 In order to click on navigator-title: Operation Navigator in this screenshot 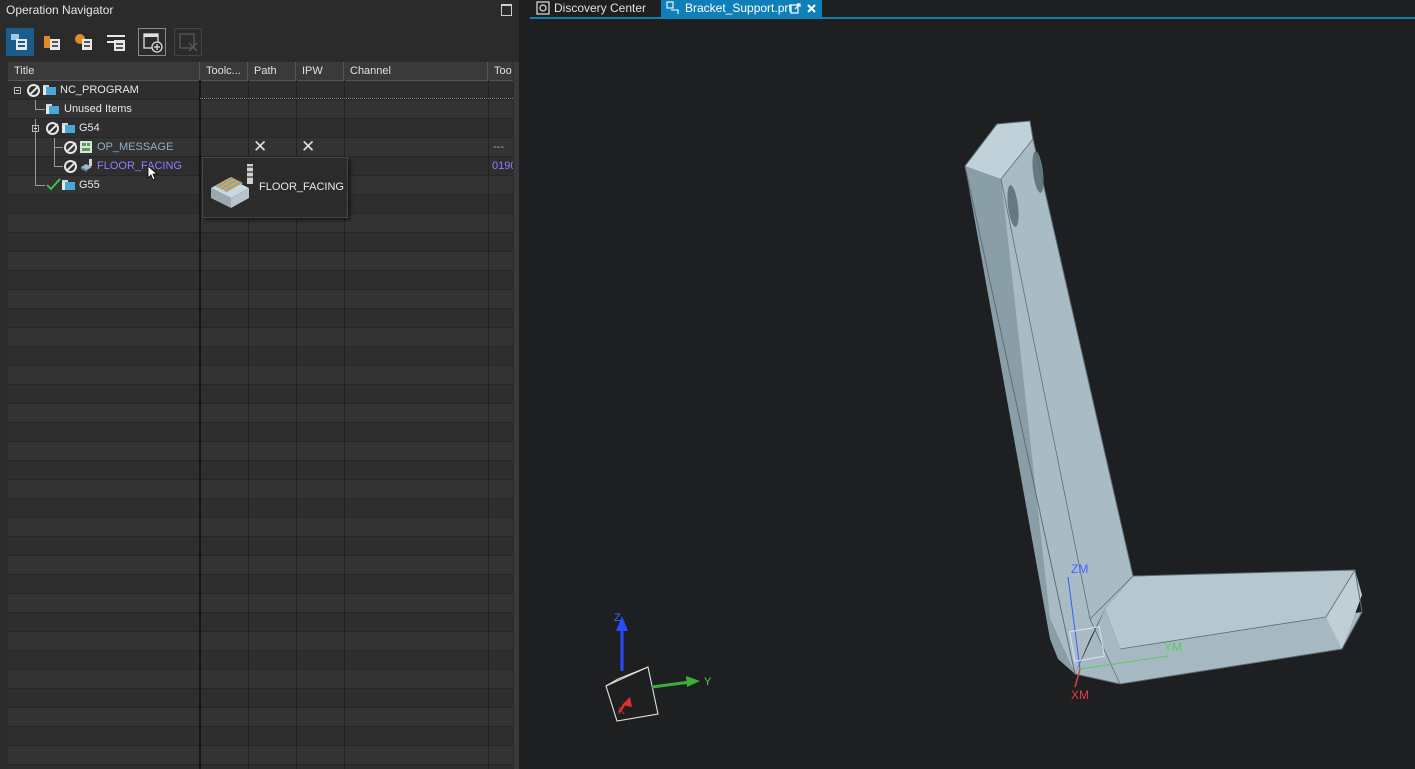, I will do `click(60, 10)`.